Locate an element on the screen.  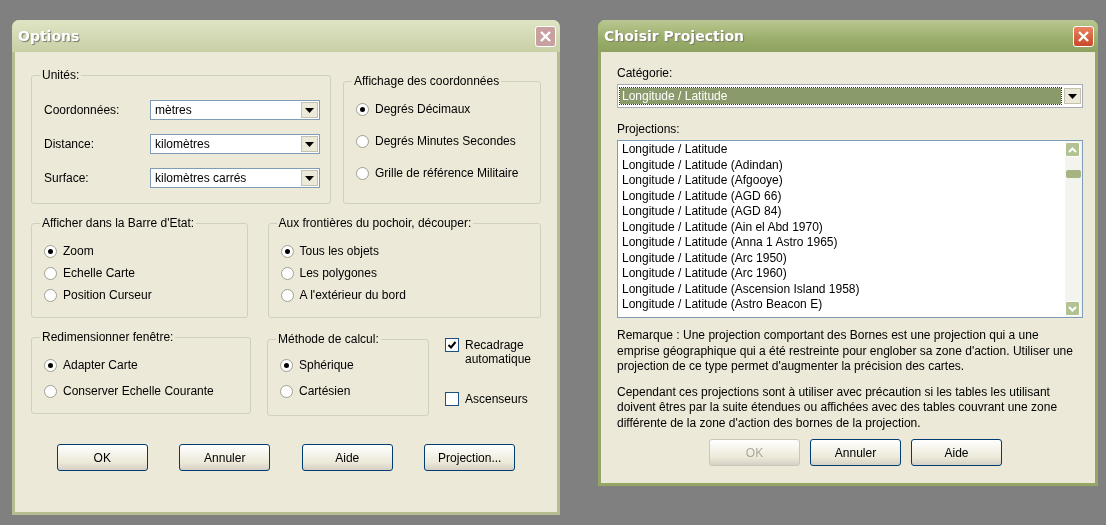
radio-button: Adapter Carte is located at coordinates (142, 365).